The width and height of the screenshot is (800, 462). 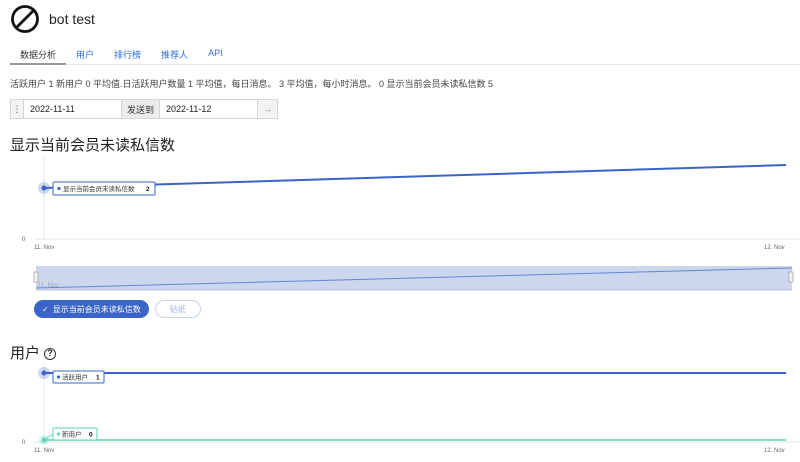 I want to click on date-separator-label: 发送到, so click(x=141, y=109).